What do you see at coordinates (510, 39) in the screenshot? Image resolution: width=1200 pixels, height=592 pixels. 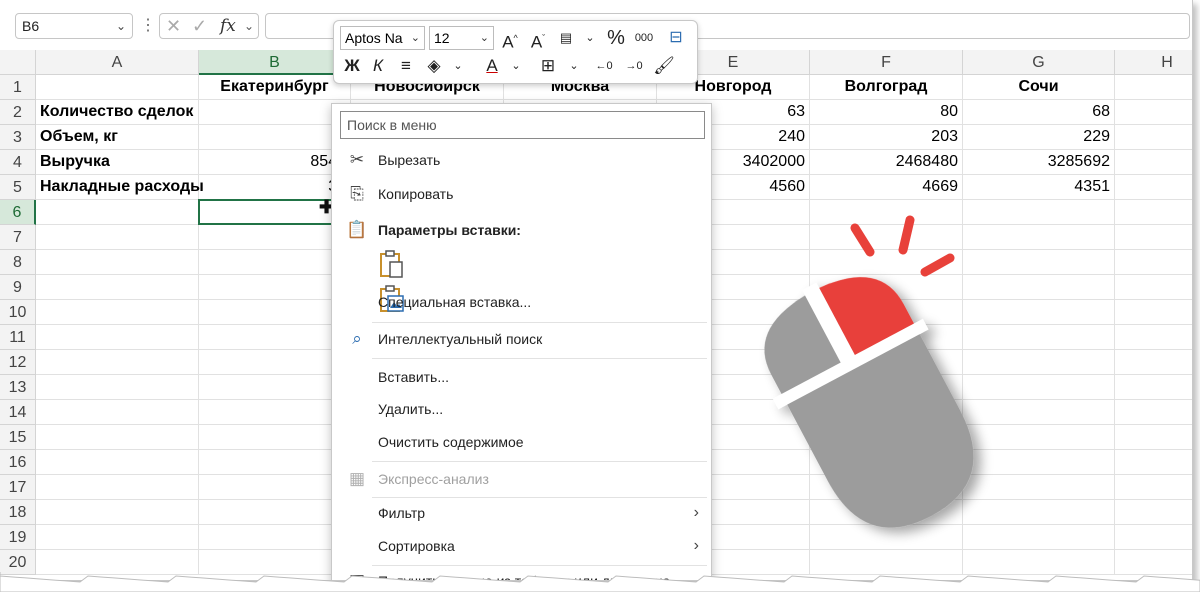 I see `increase-font-icon: A^` at bounding box center [510, 39].